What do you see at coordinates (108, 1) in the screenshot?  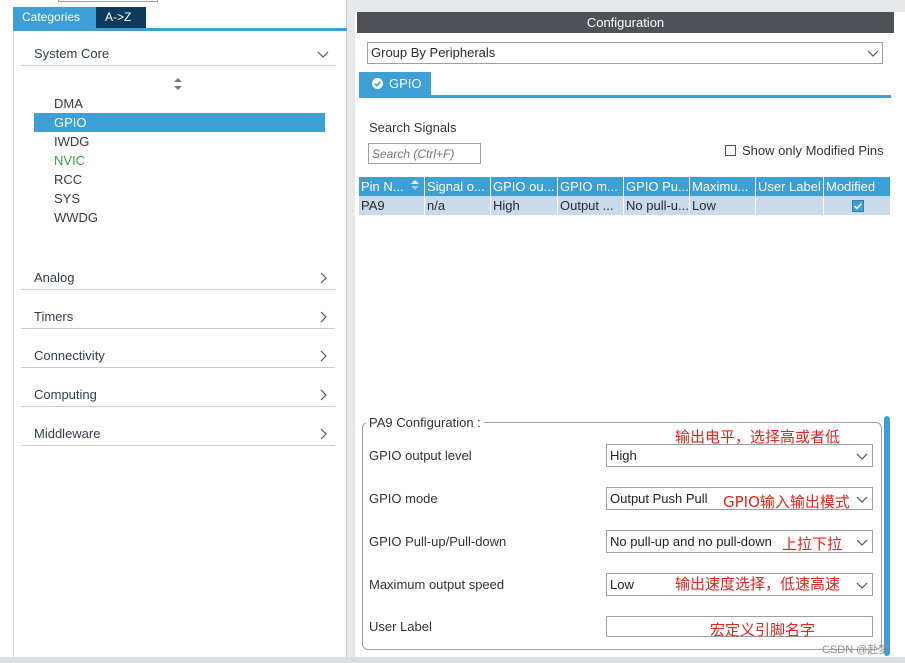 I see `top-stub` at bounding box center [108, 1].